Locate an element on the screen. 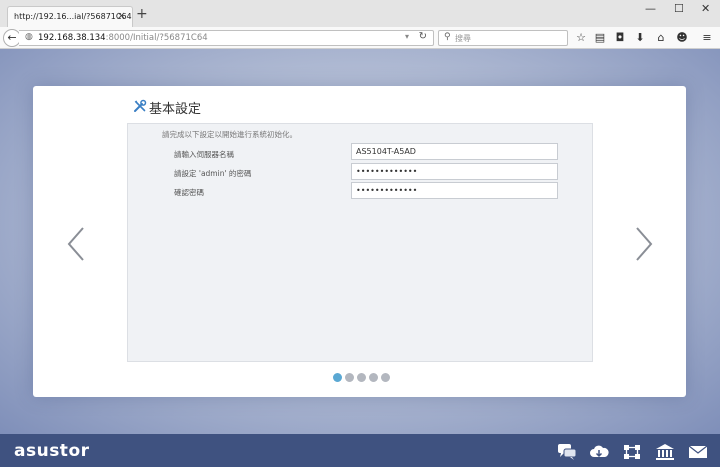 This screenshot has height=467, width=720. search-bar: ⚲ 搜尋 is located at coordinates (503, 38).